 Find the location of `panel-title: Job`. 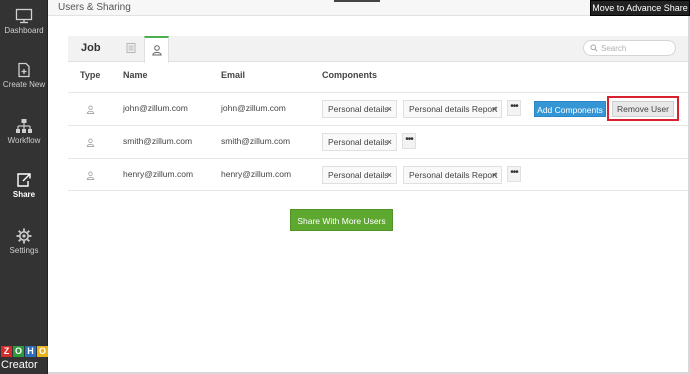

panel-title: Job is located at coordinates (91, 48).